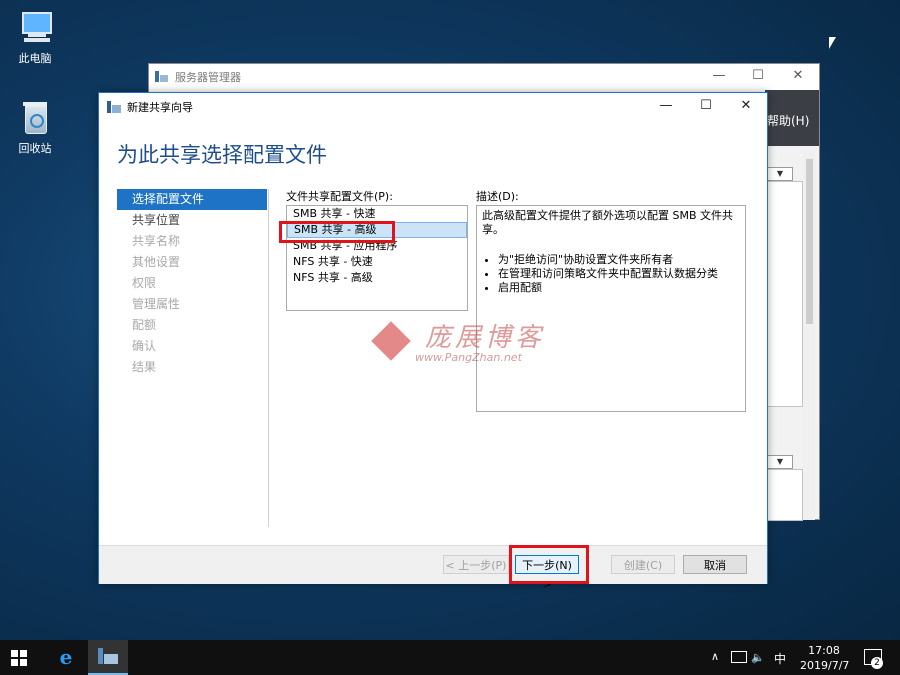 This screenshot has height=675, width=900. I want to click on volume-muted-icon: 🔈, so click(758, 657).